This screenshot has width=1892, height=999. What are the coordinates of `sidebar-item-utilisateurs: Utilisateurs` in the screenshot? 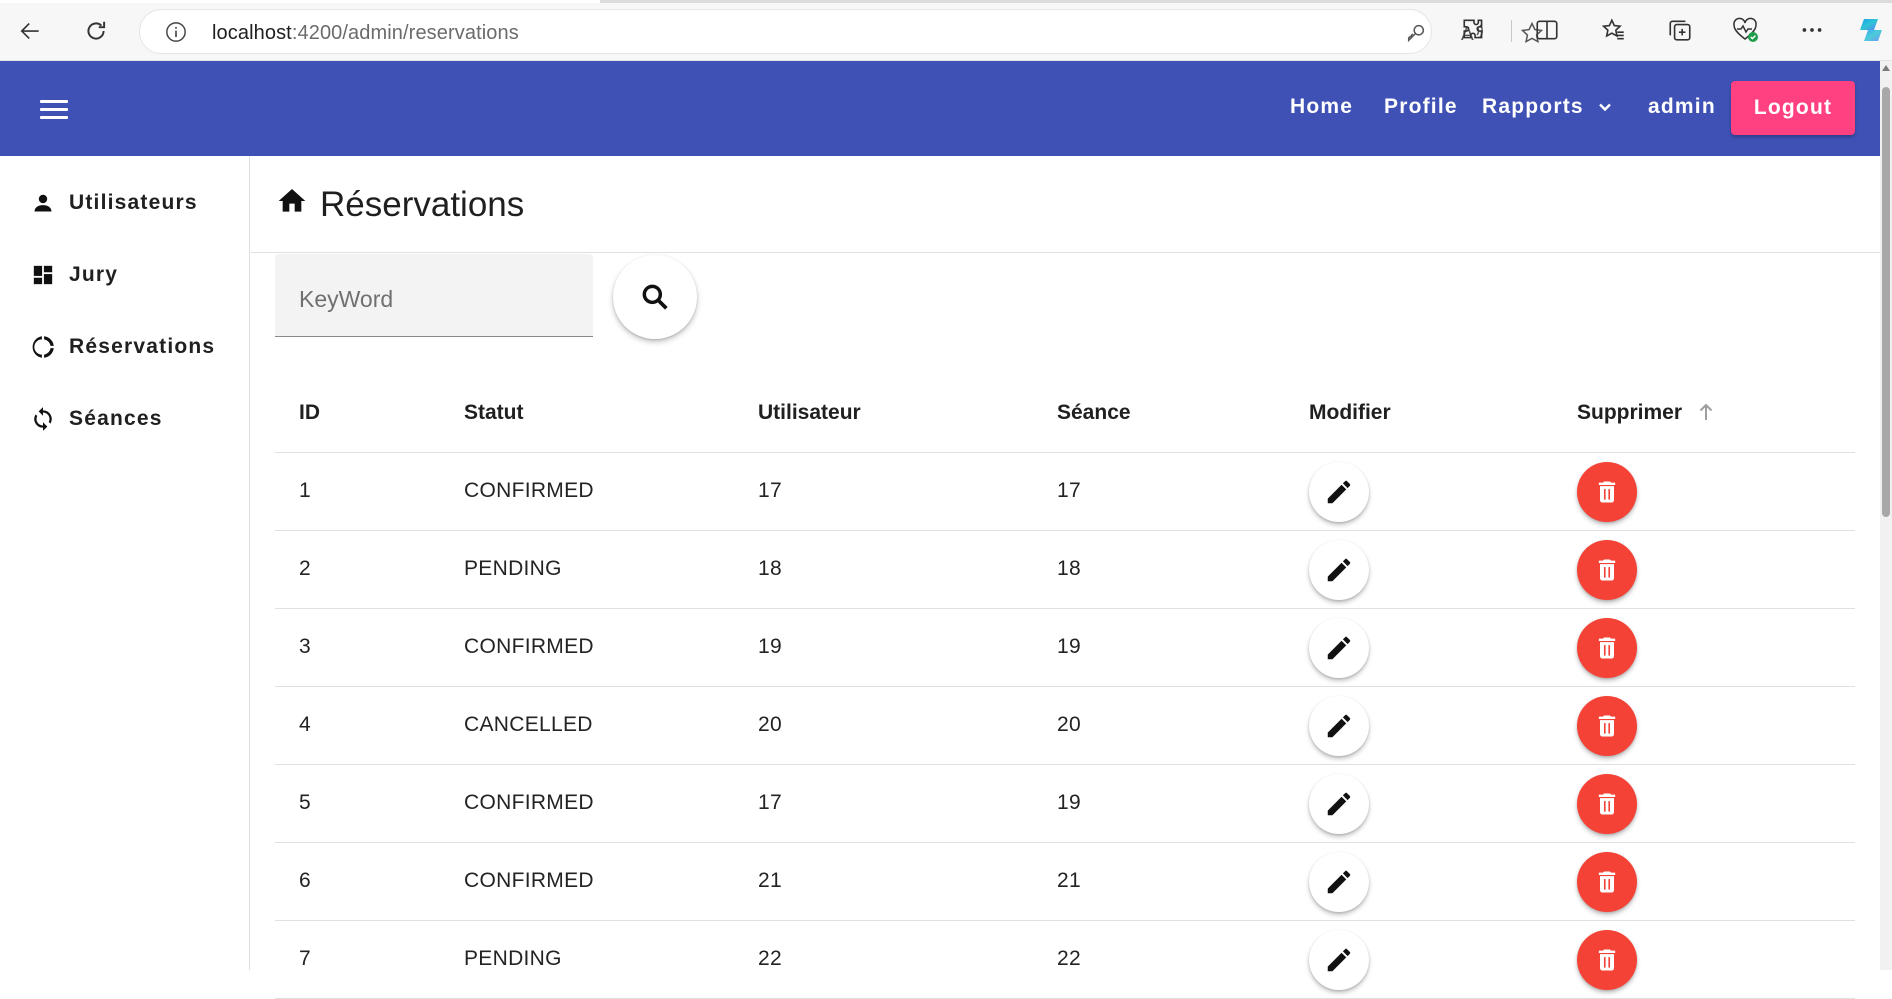 It's located at (114, 203).